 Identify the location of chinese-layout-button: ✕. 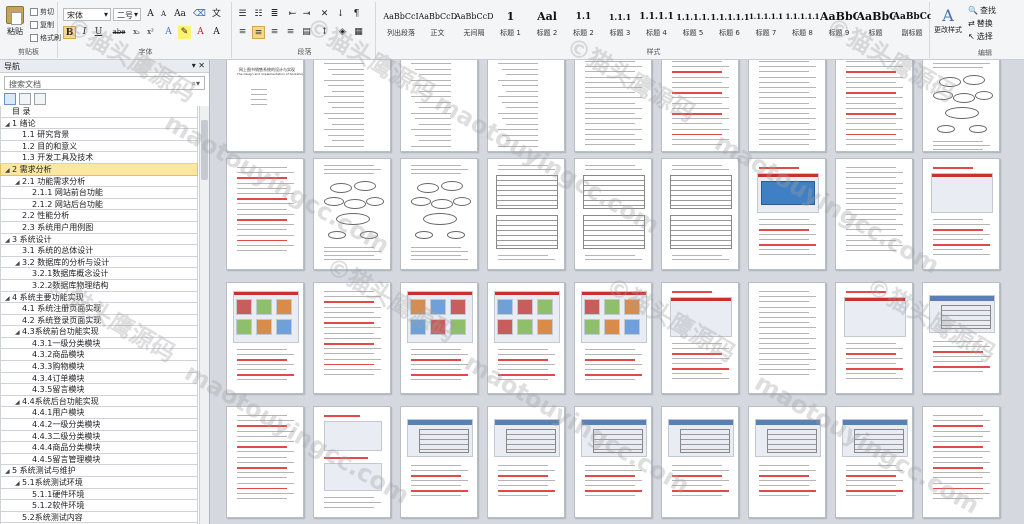
(324, 14).